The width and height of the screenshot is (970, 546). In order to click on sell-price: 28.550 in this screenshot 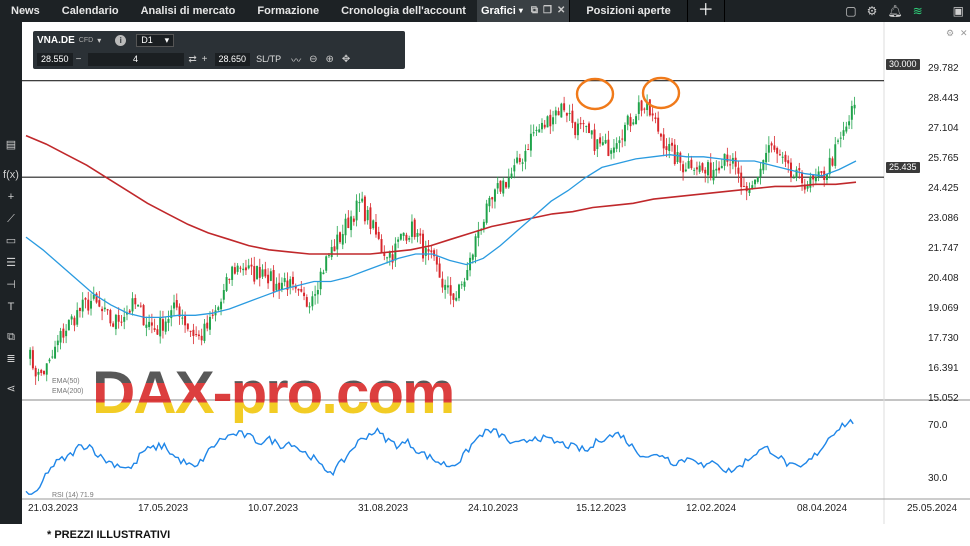, I will do `click(55, 59)`.